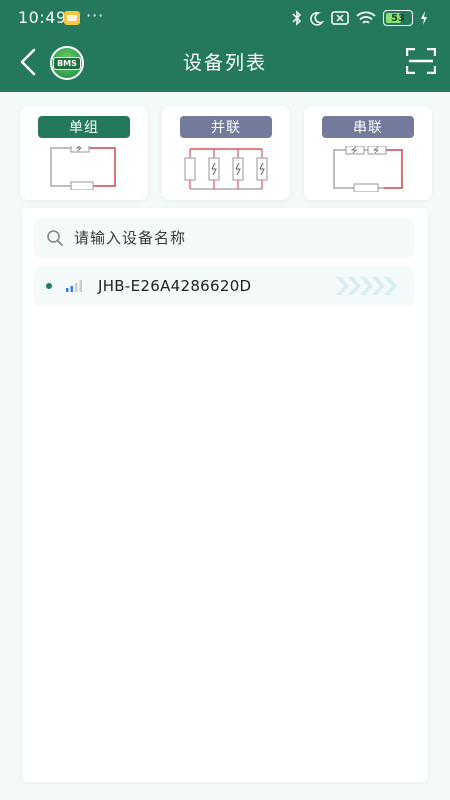 This screenshot has width=450, height=800. I want to click on mode-card-single: 单组, so click(84, 153).